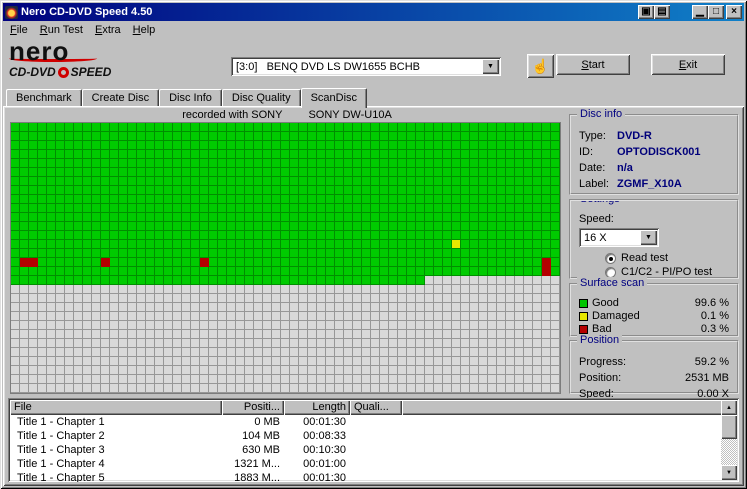 This screenshot has width=747, height=489. What do you see at coordinates (700, 12) in the screenshot?
I see `minimize-button: ▁` at bounding box center [700, 12].